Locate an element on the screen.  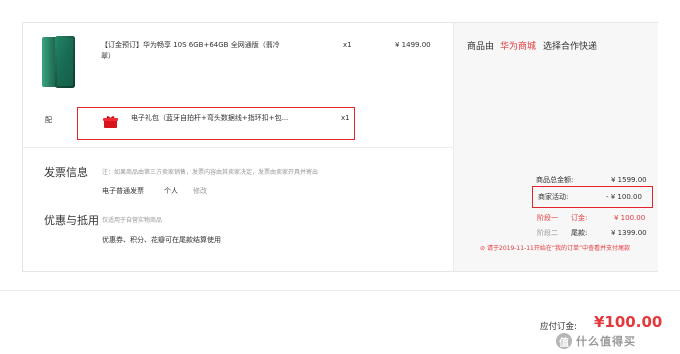
gift-qty: x1 is located at coordinates (345, 118).